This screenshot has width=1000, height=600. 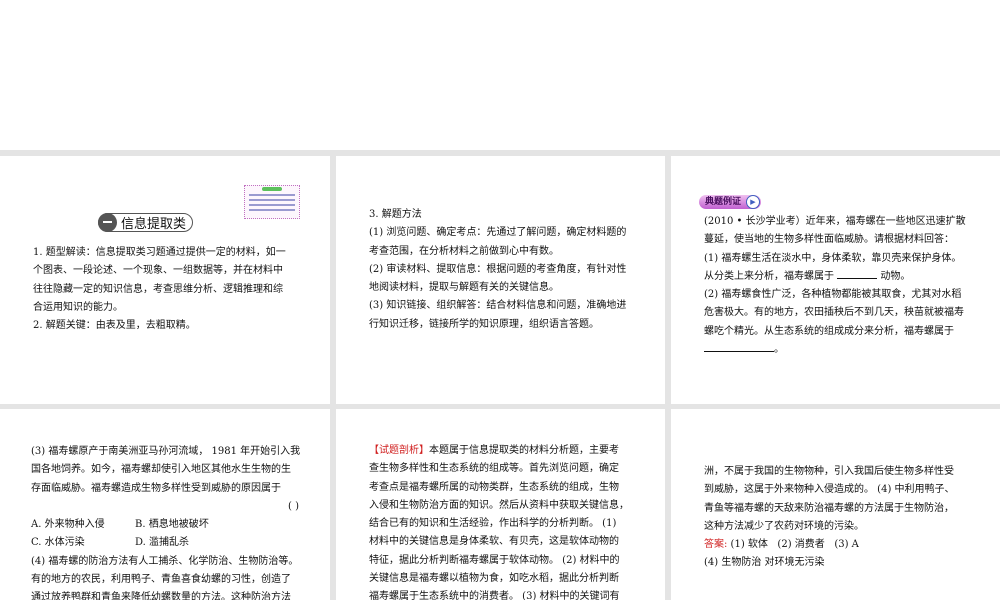 I want to click on text-line: 结合已有的知识和生活经验，作出科学的分析判断。 (1), so click(x=493, y=524).